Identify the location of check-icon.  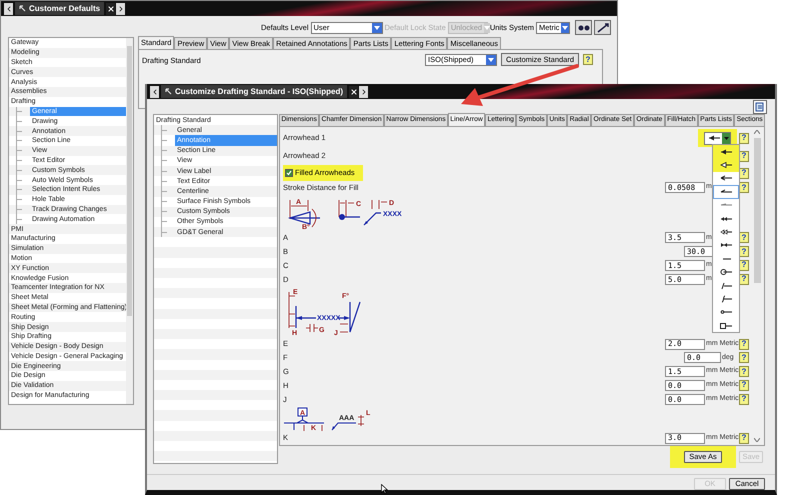
(289, 173).